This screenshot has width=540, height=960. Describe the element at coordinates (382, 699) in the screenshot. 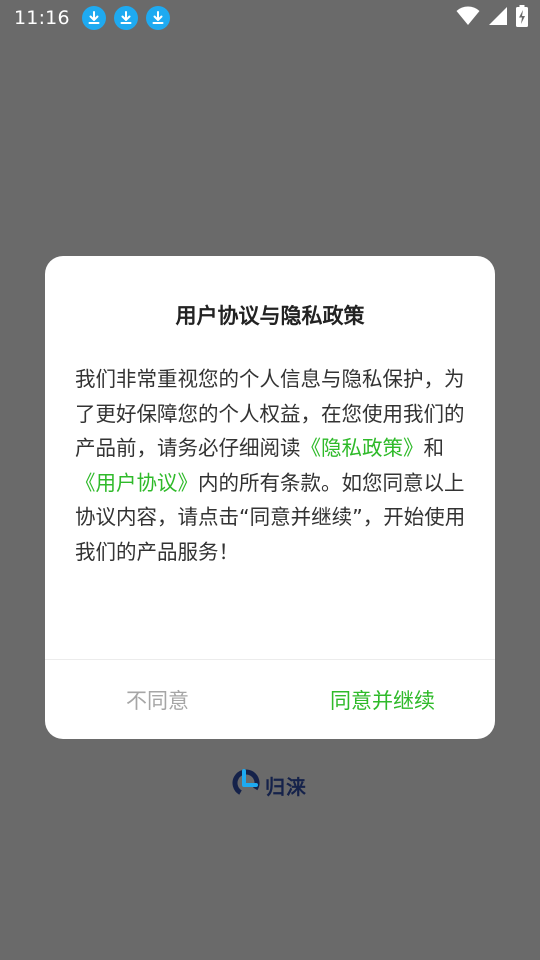

I see `agree-continue-button: 同意并继续` at that location.